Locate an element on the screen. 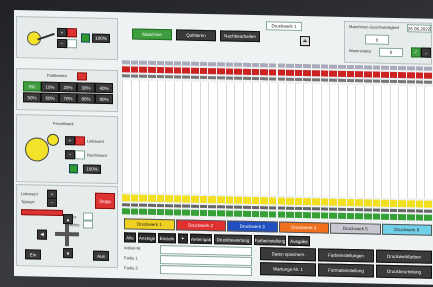 This screenshot has height=287, width=433. farbkasten-btn-2: 20% is located at coordinates (68, 87).